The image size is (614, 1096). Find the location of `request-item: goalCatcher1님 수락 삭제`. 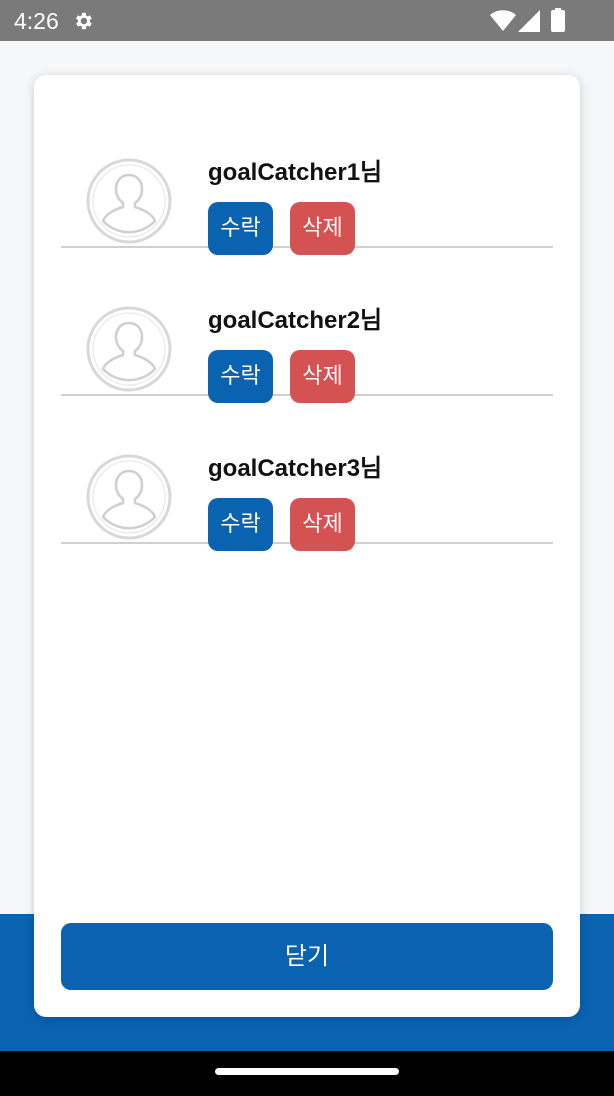

request-item: goalCatcher1님 수락 삭제 is located at coordinates (307, 177).